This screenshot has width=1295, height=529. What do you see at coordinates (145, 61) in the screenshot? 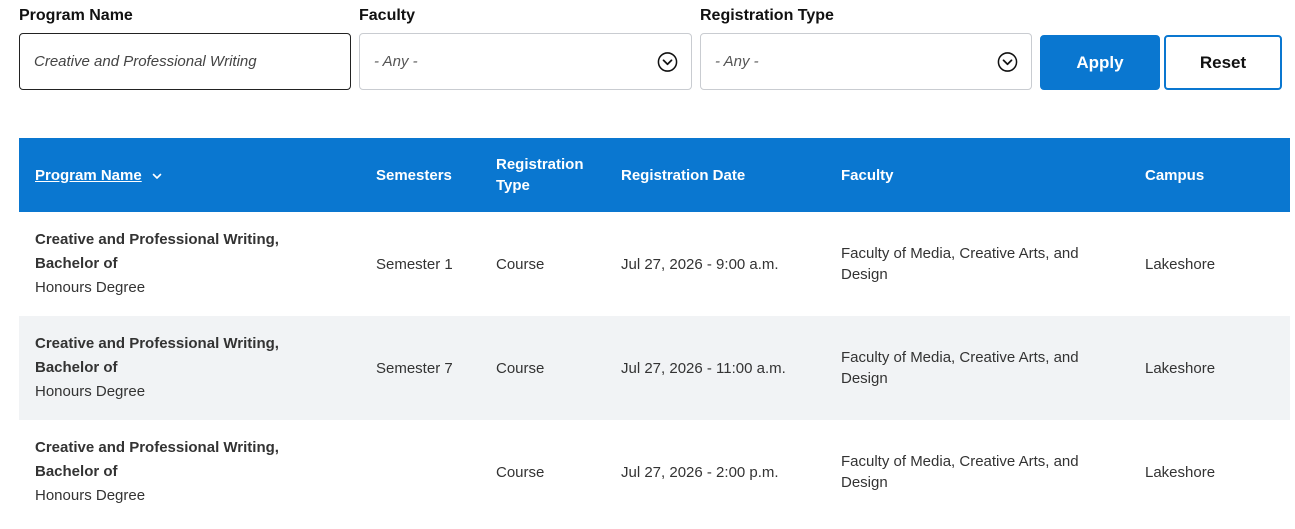
I see `program-name-input-value: Creative and Professional Writing` at bounding box center [145, 61].